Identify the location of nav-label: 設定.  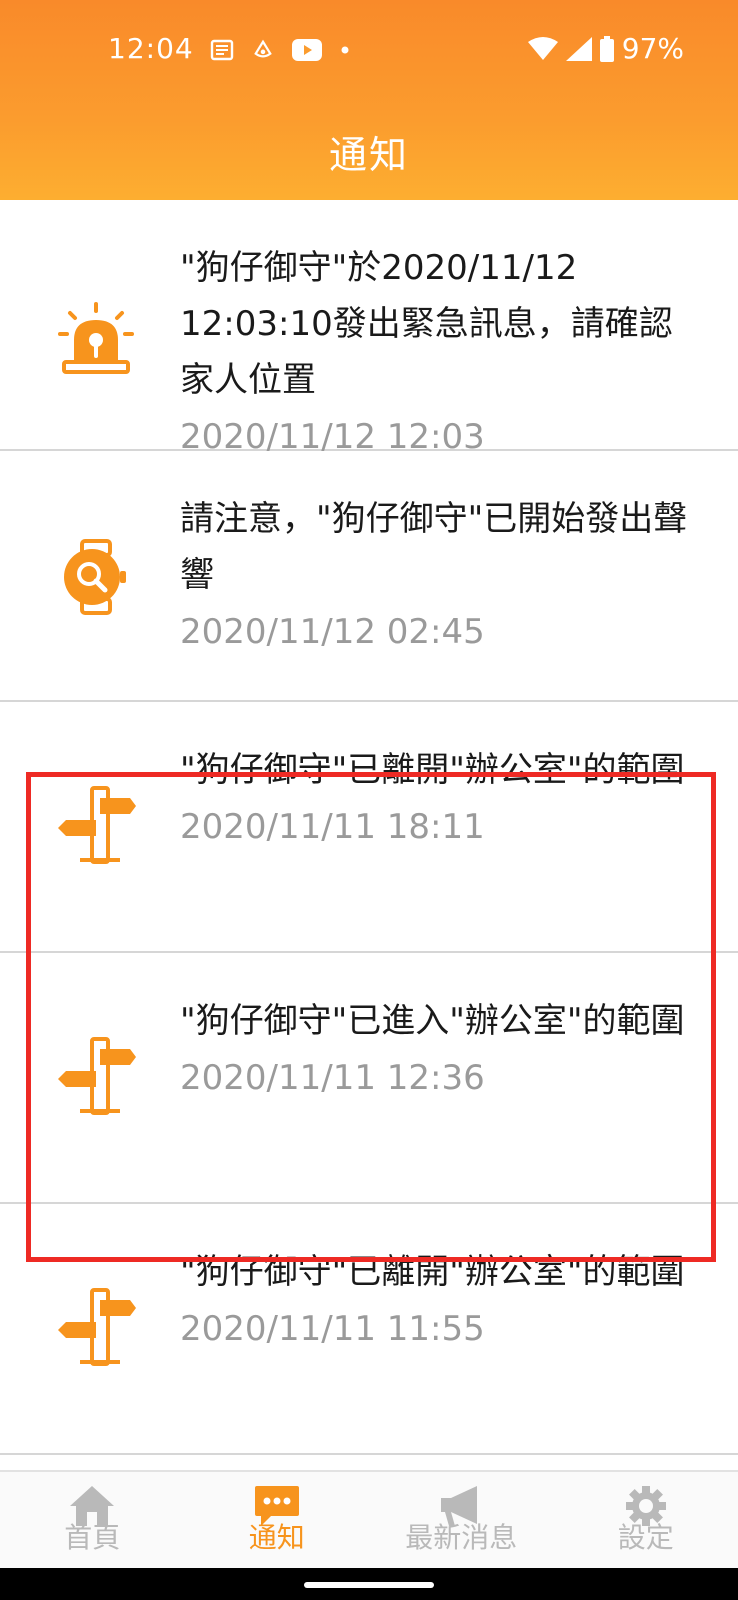
(645, 1537).